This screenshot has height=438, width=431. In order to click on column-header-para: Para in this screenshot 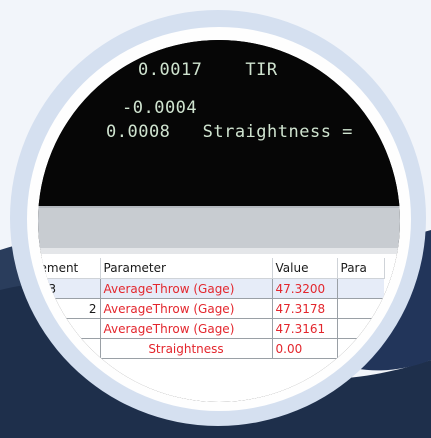, I will do `click(361, 268)`.